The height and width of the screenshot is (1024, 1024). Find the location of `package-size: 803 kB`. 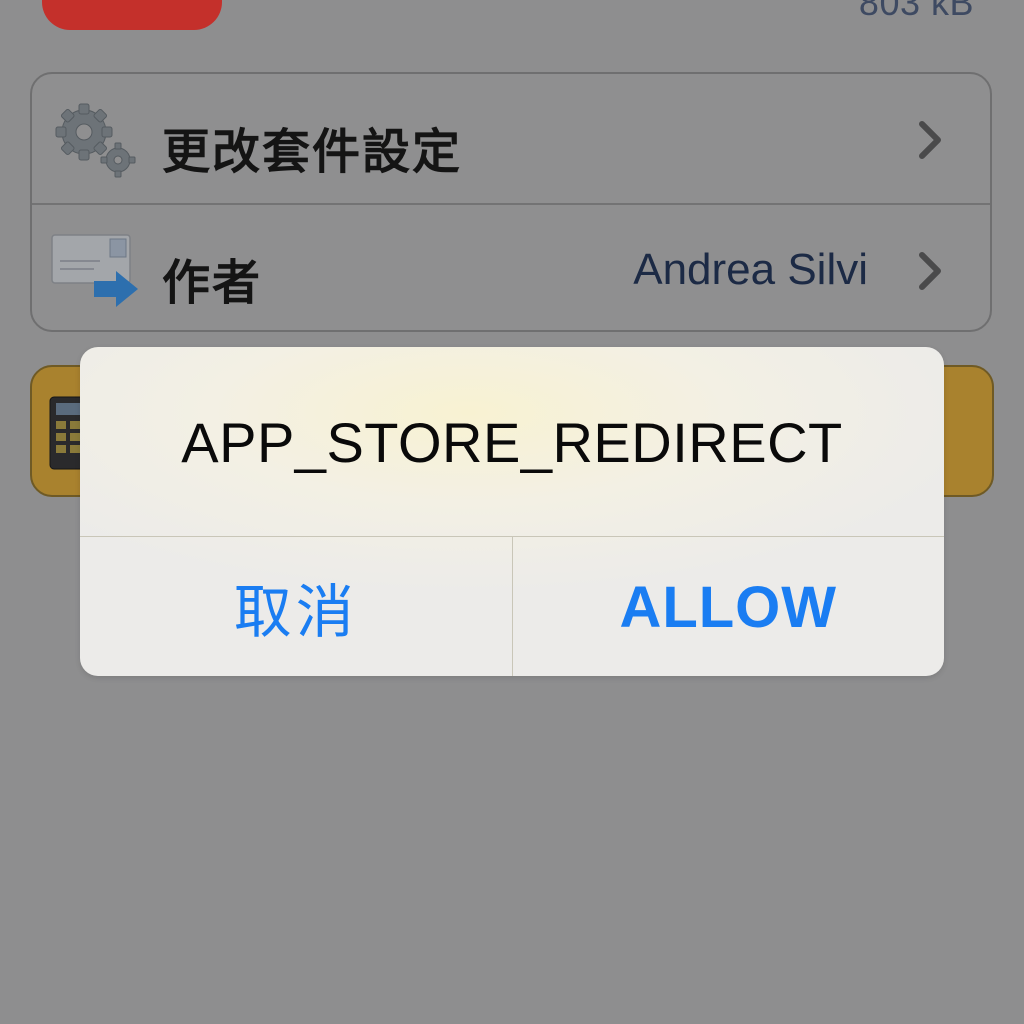

package-size: 803 kB is located at coordinates (916, 11).